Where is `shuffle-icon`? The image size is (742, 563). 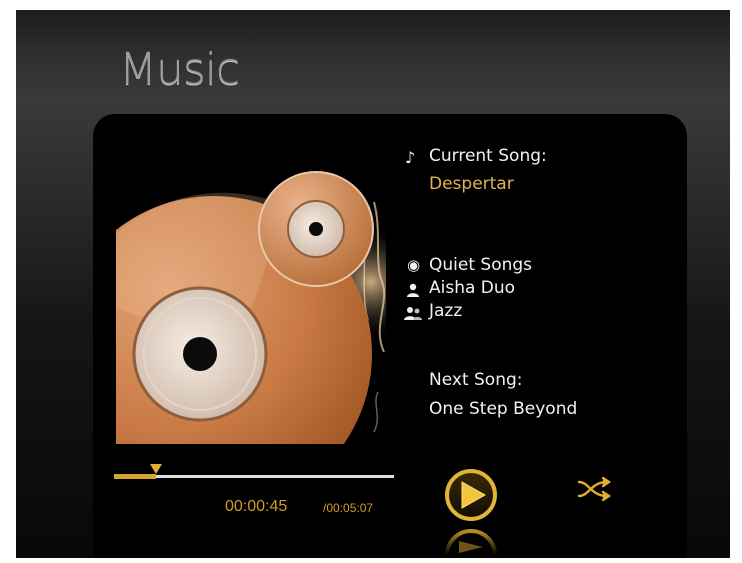
shuffle-icon is located at coordinates (594, 489).